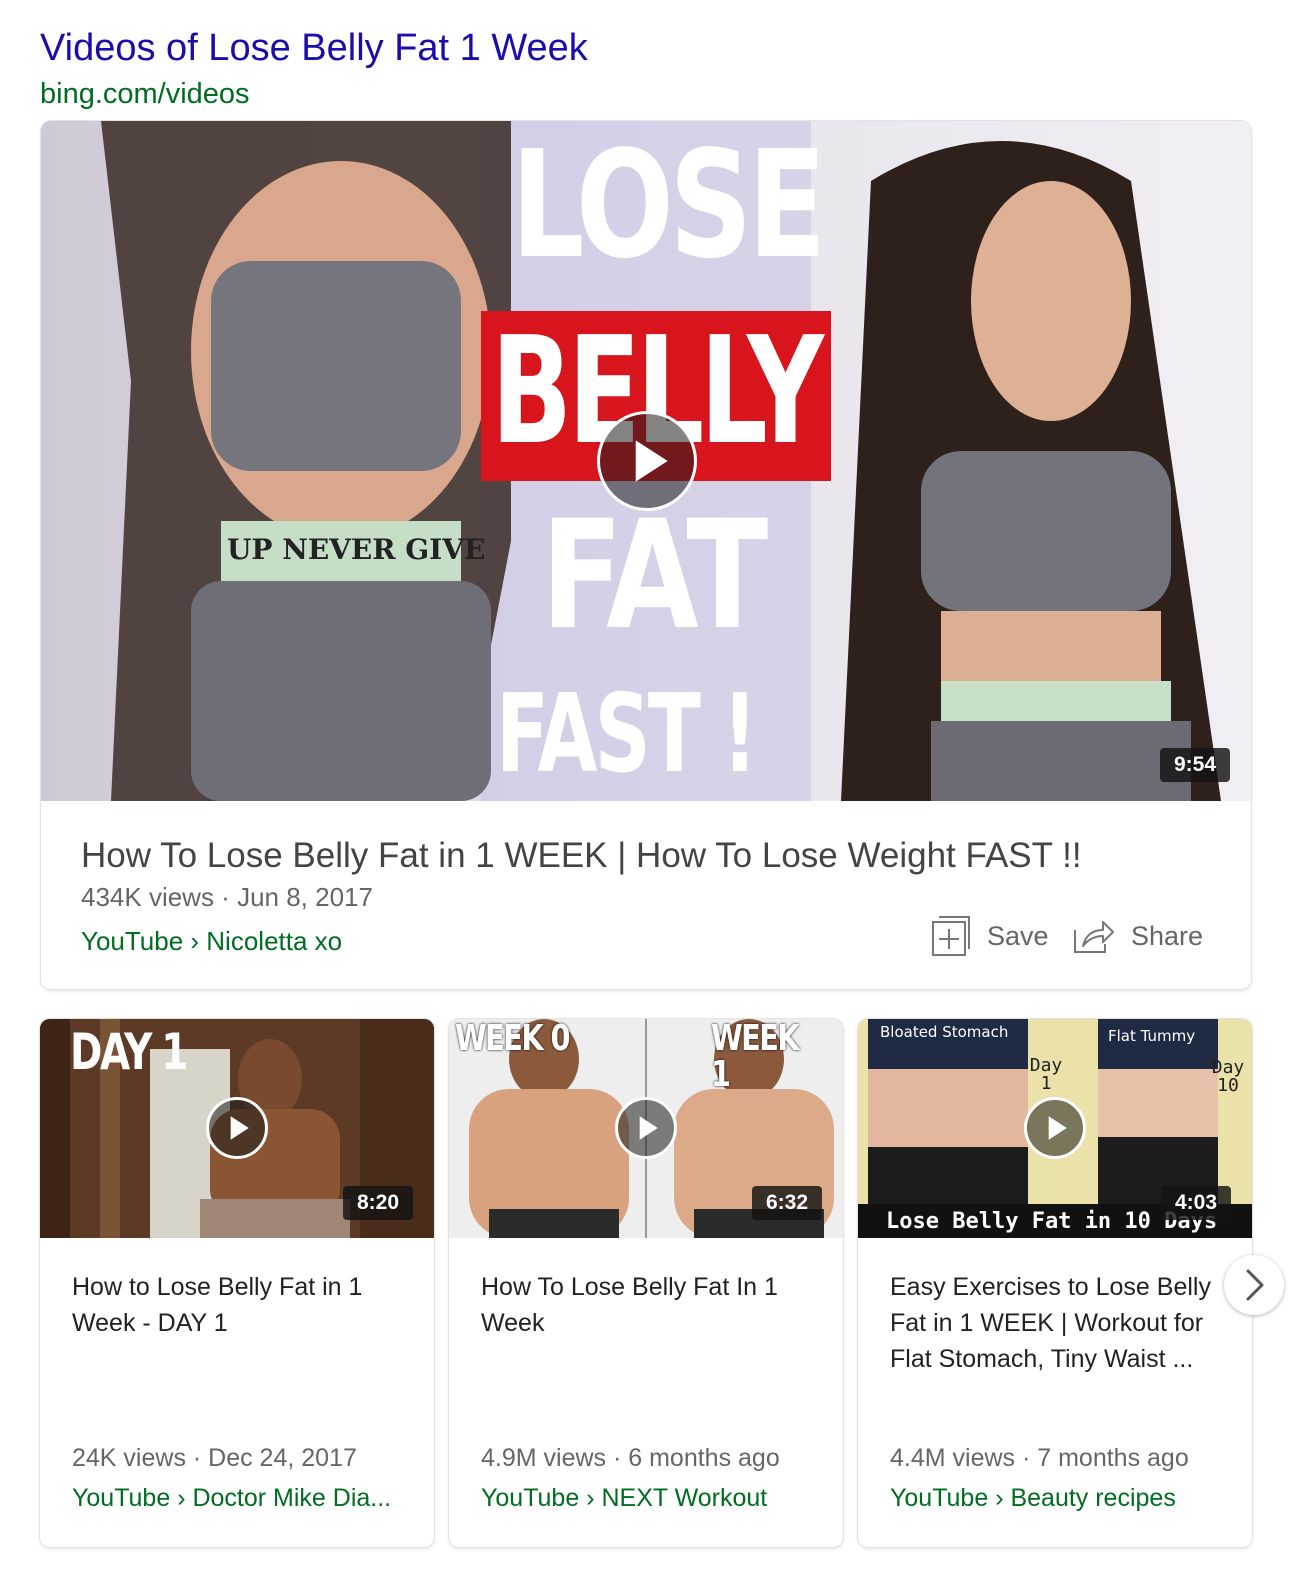  I want to click on thumb-text-week0: WEEK 0, so click(513, 1039).